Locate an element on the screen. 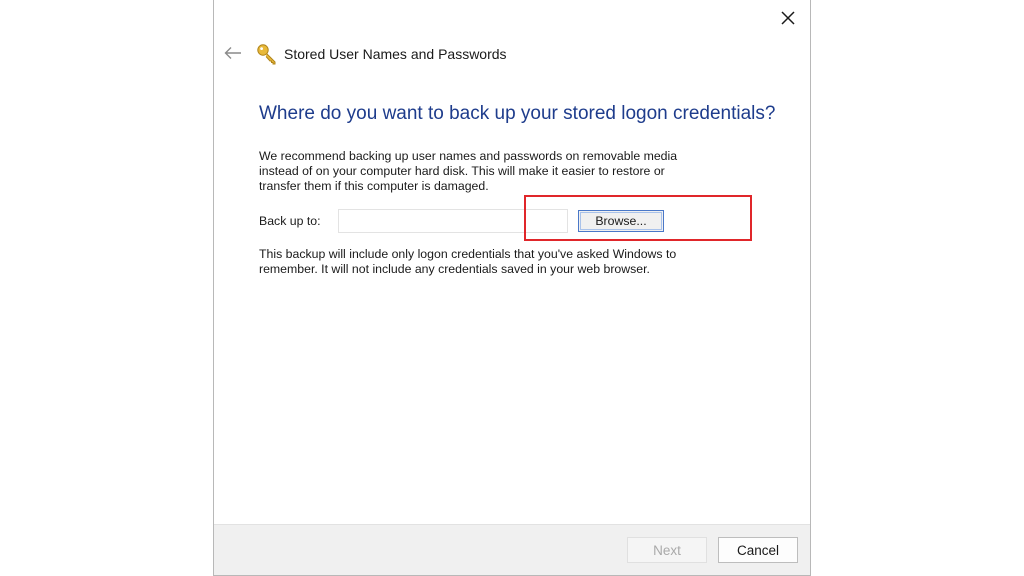 The height and width of the screenshot is (576, 1024). key-icon is located at coordinates (266, 54).